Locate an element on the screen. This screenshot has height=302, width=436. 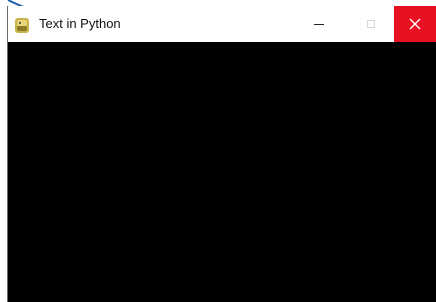
title-bar: Text in Python is located at coordinates (222, 24).